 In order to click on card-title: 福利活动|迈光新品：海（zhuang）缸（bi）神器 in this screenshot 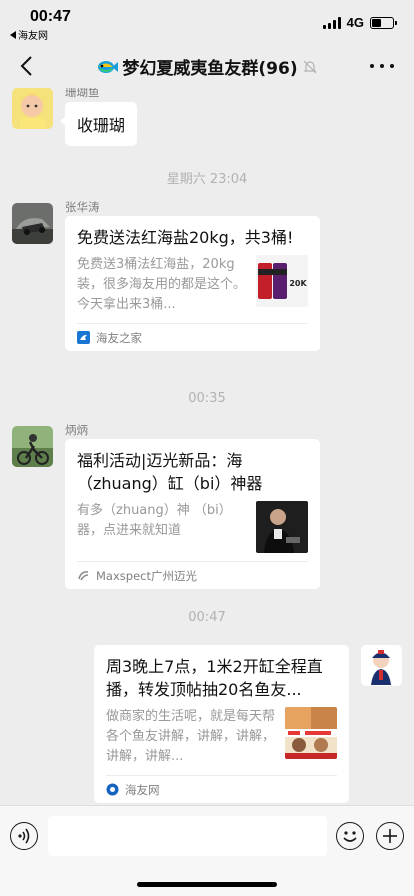, I will do `click(170, 472)`.